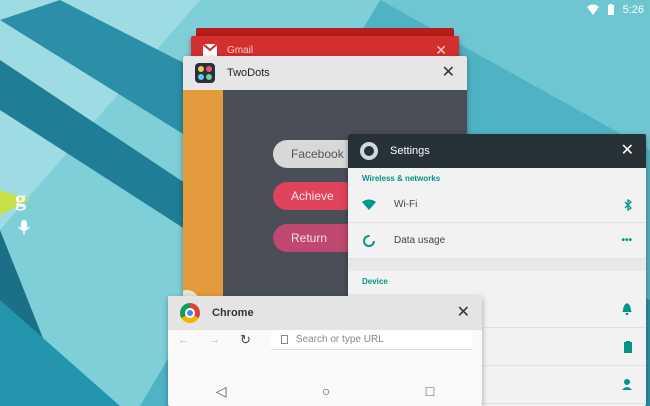 The width and height of the screenshot is (650, 406). I want to click on section-device: Device, so click(375, 281).